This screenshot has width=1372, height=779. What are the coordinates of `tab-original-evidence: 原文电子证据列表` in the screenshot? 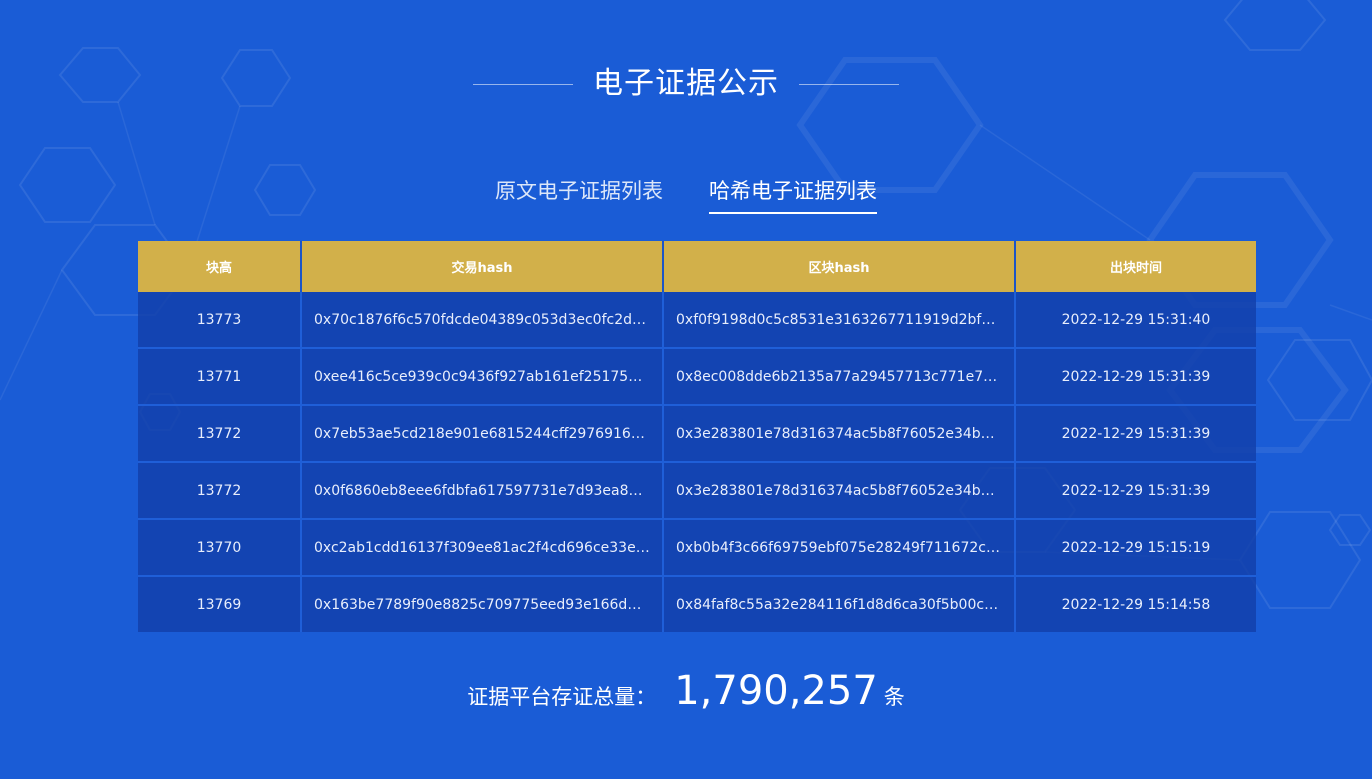 It's located at (579, 193).